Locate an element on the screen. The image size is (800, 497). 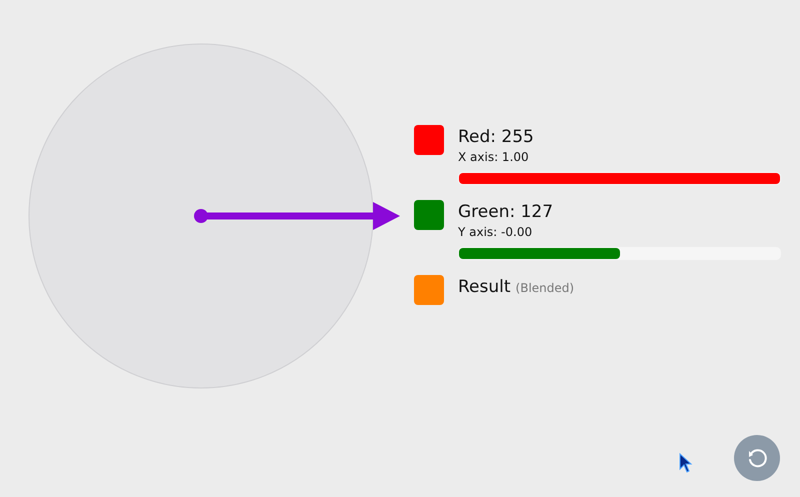
reset-icon is located at coordinates (757, 458).